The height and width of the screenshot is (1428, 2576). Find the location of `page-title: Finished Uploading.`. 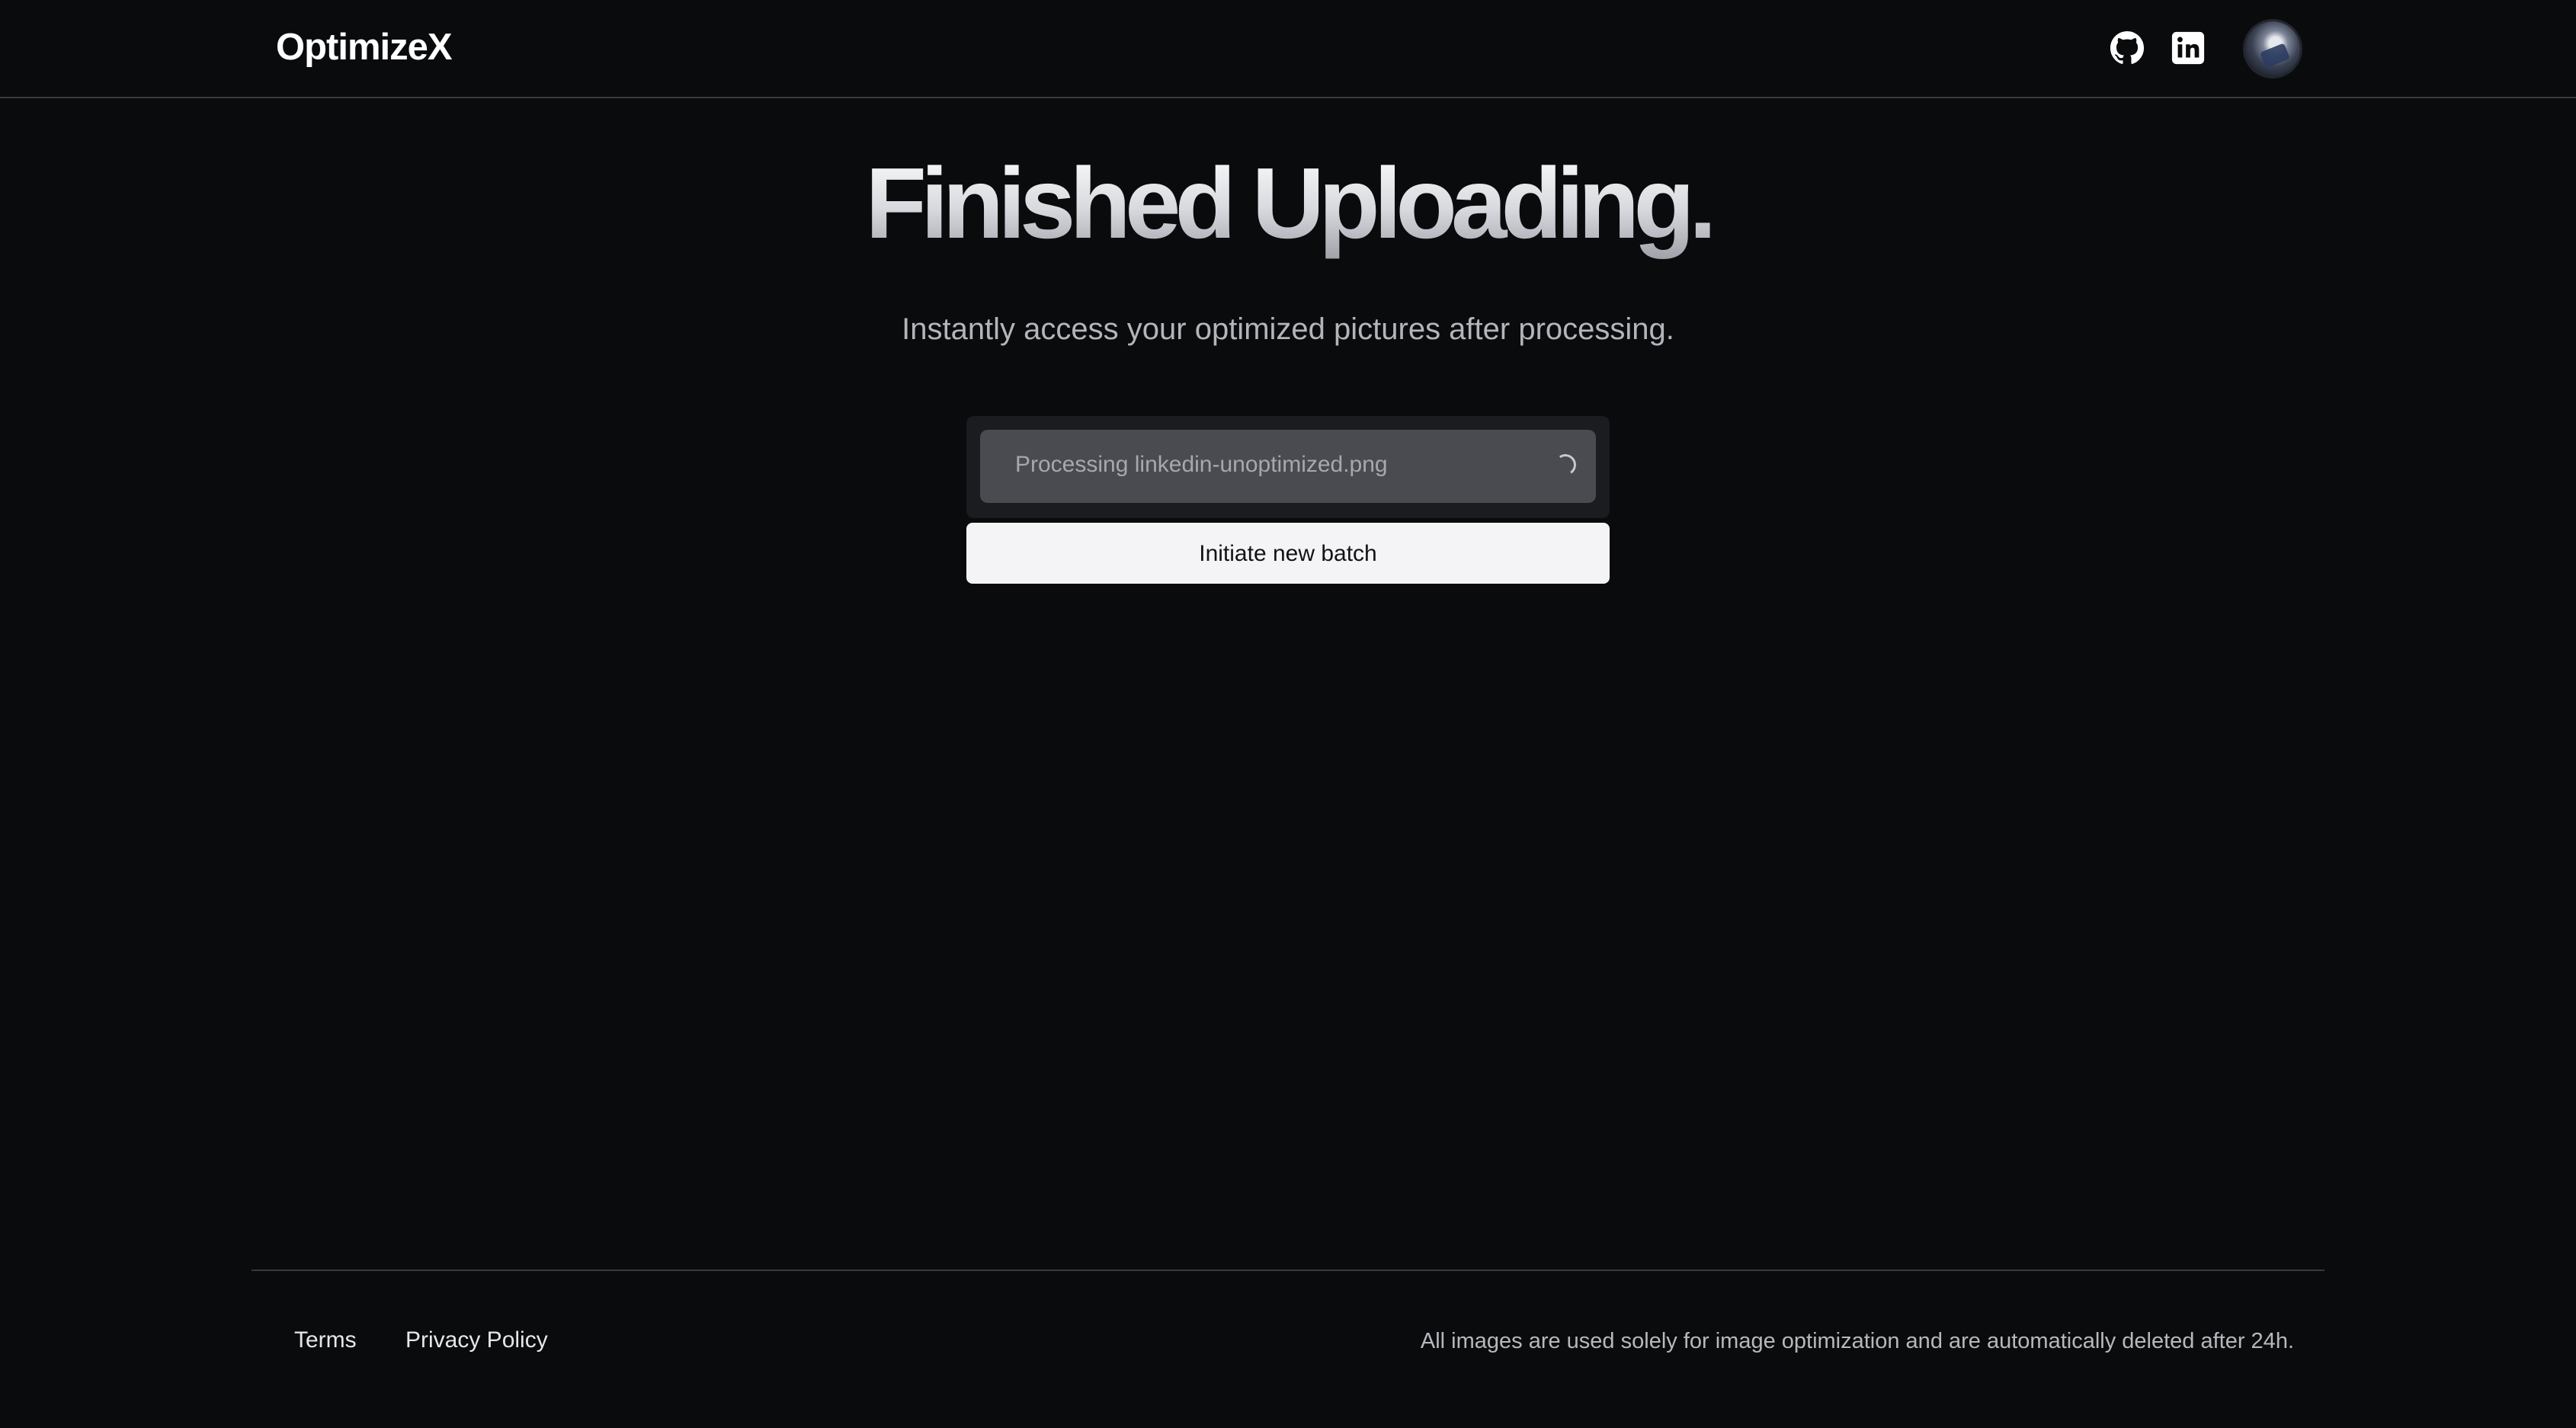

page-title: Finished Uploading. is located at coordinates (1288, 204).